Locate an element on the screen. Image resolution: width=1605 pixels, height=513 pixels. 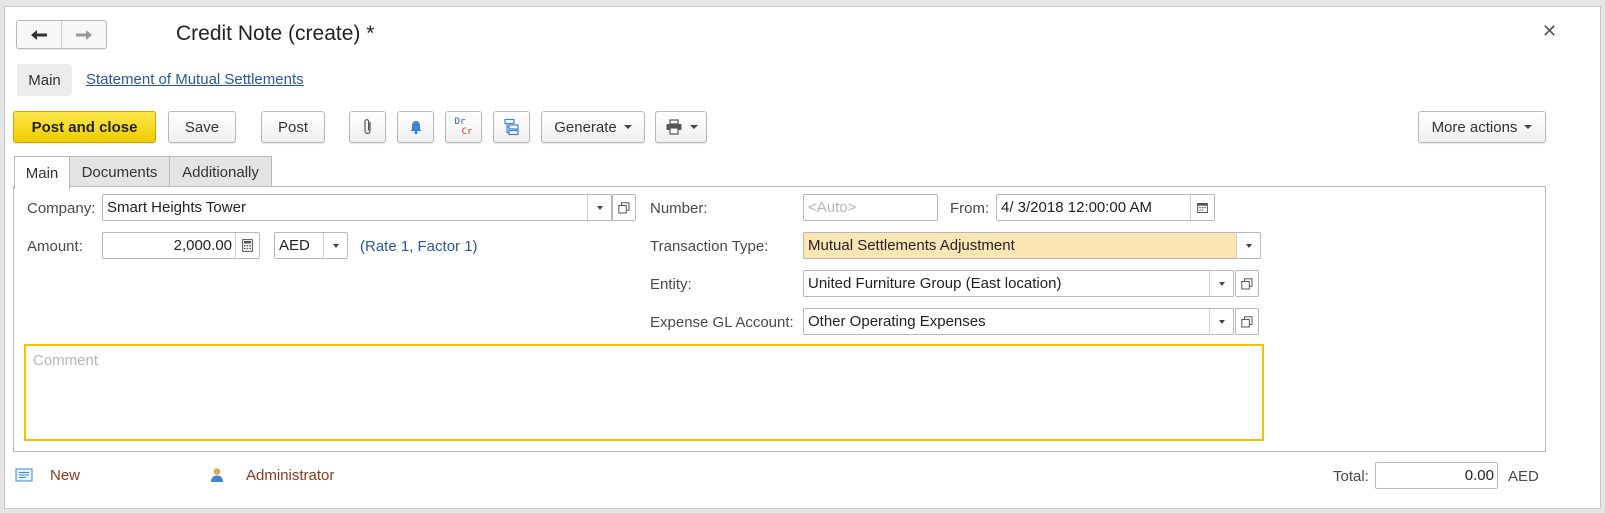
print-dropdown-button is located at coordinates (681, 127).